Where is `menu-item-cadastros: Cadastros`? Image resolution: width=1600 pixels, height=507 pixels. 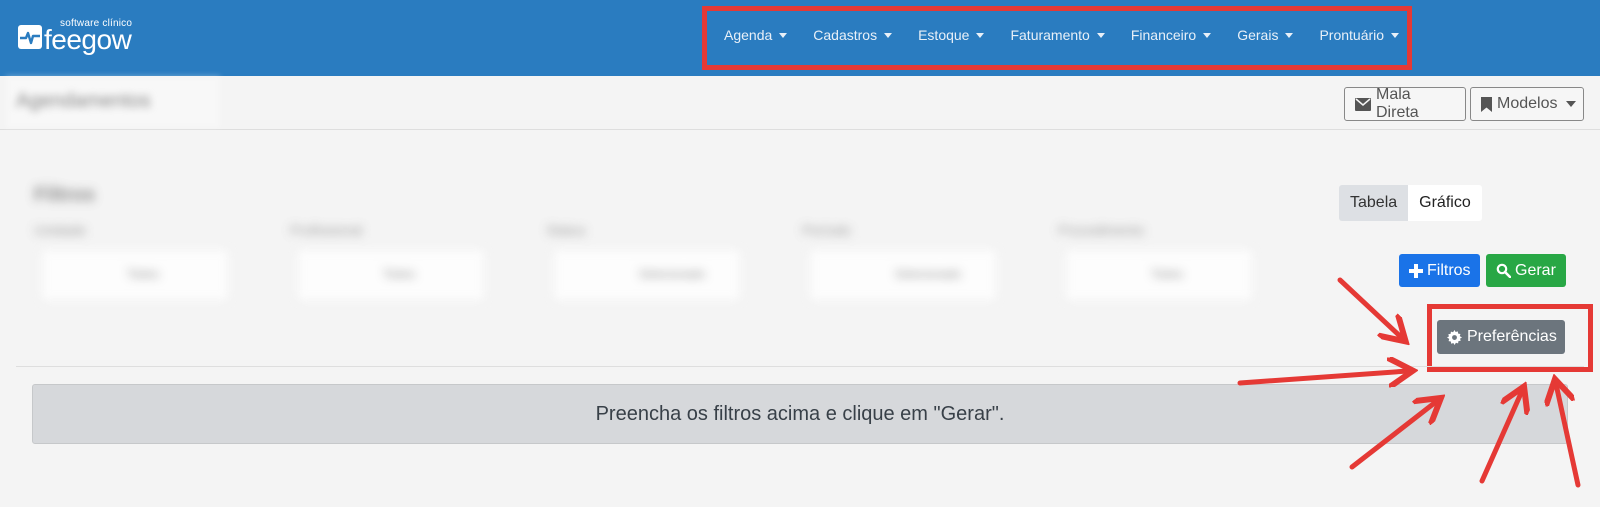
menu-item-cadastros: Cadastros is located at coordinates (853, 35).